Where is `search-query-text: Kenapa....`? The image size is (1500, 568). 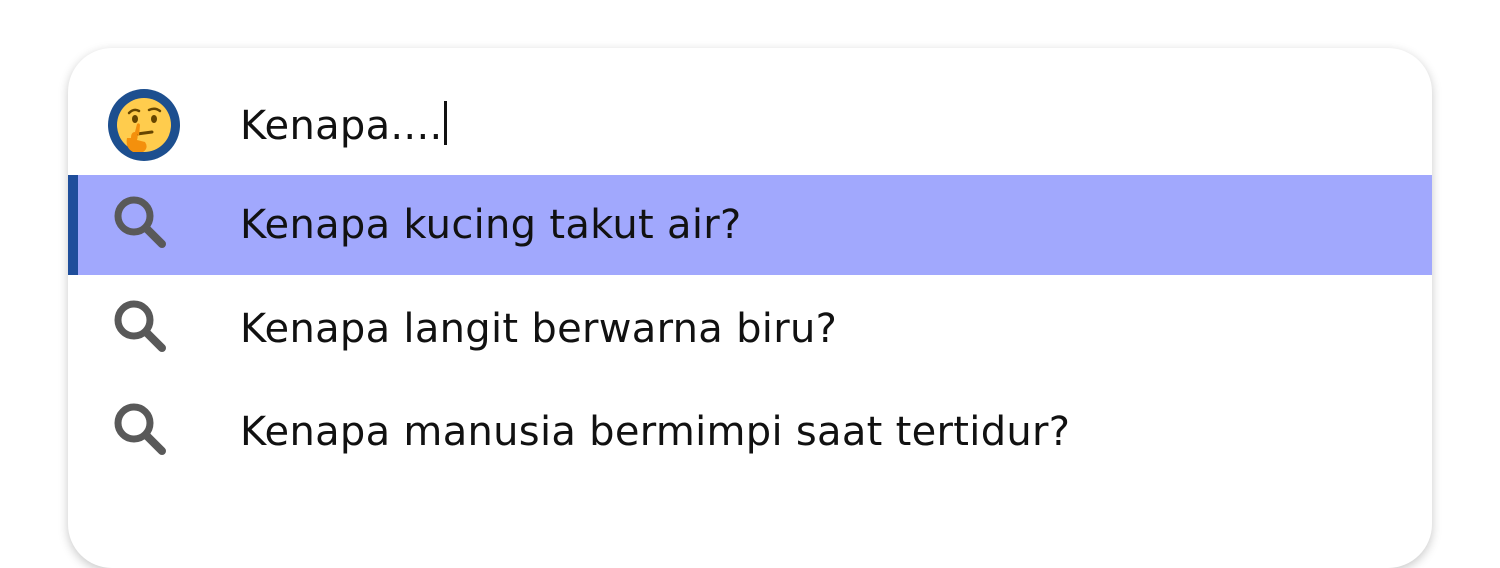
search-query-text: Kenapa.... is located at coordinates (341, 126).